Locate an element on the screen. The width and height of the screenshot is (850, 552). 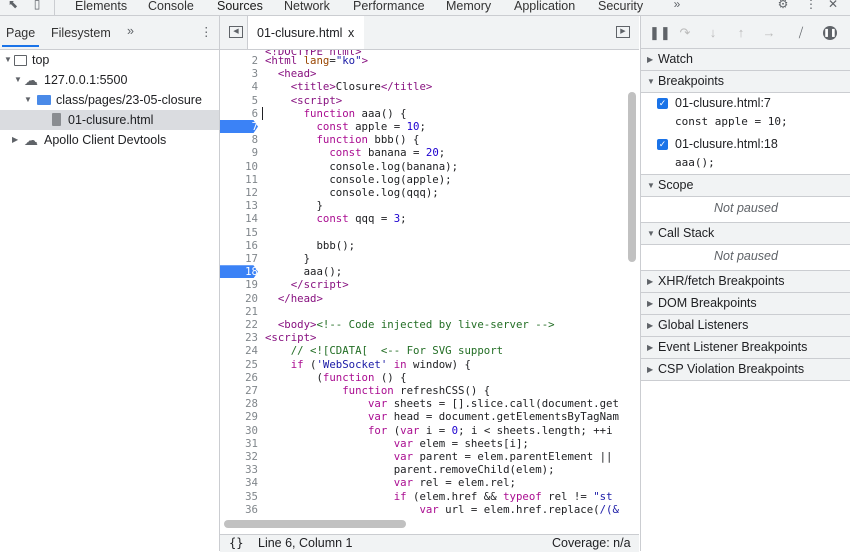
code-line: const banana = 20; is located at coordinates (387, 153).